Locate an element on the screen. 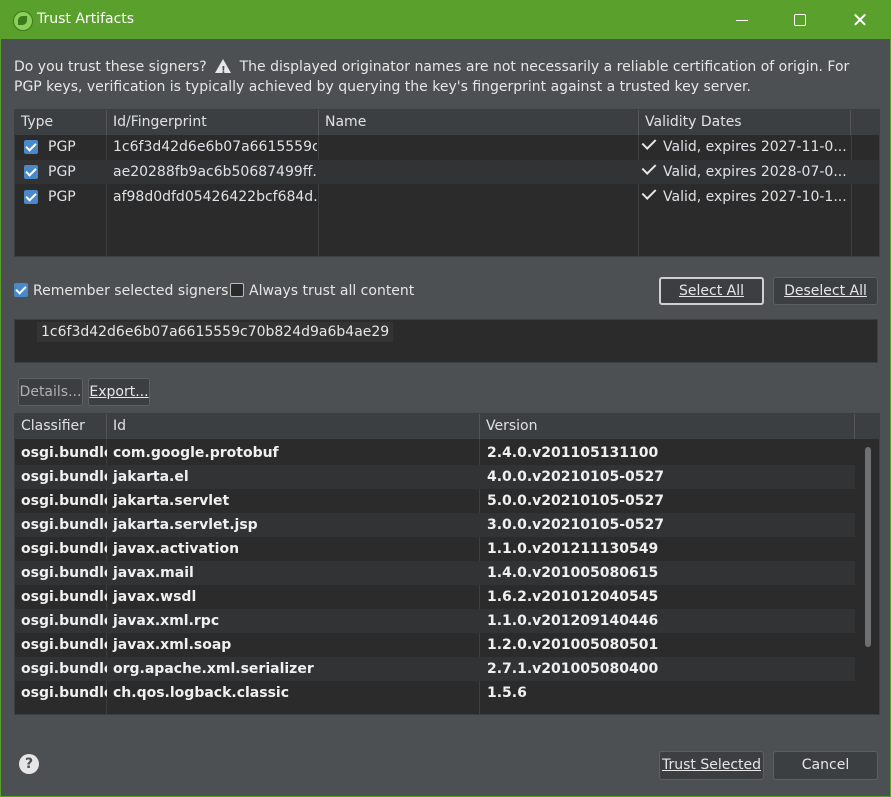  always-trust-checkbox: Always trust all content is located at coordinates (322, 291).